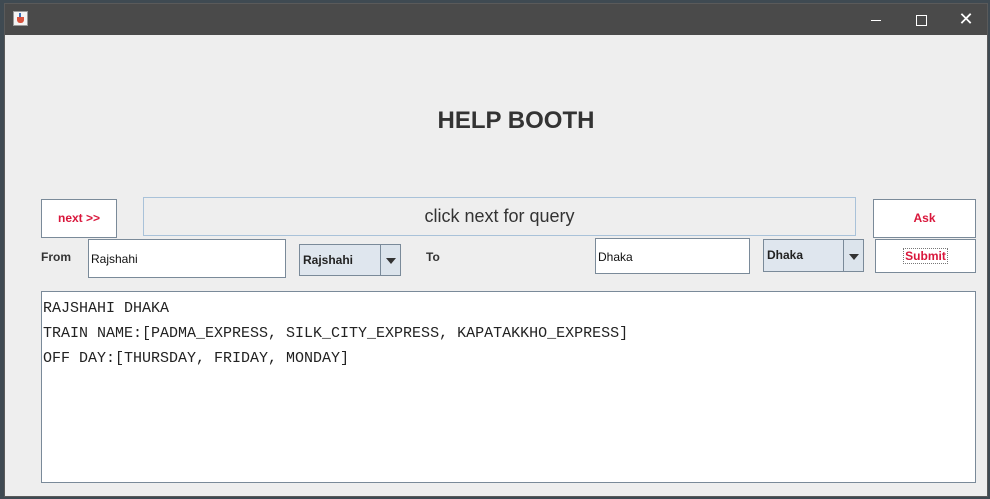  I want to click on minimize-icon, so click(876, 20).